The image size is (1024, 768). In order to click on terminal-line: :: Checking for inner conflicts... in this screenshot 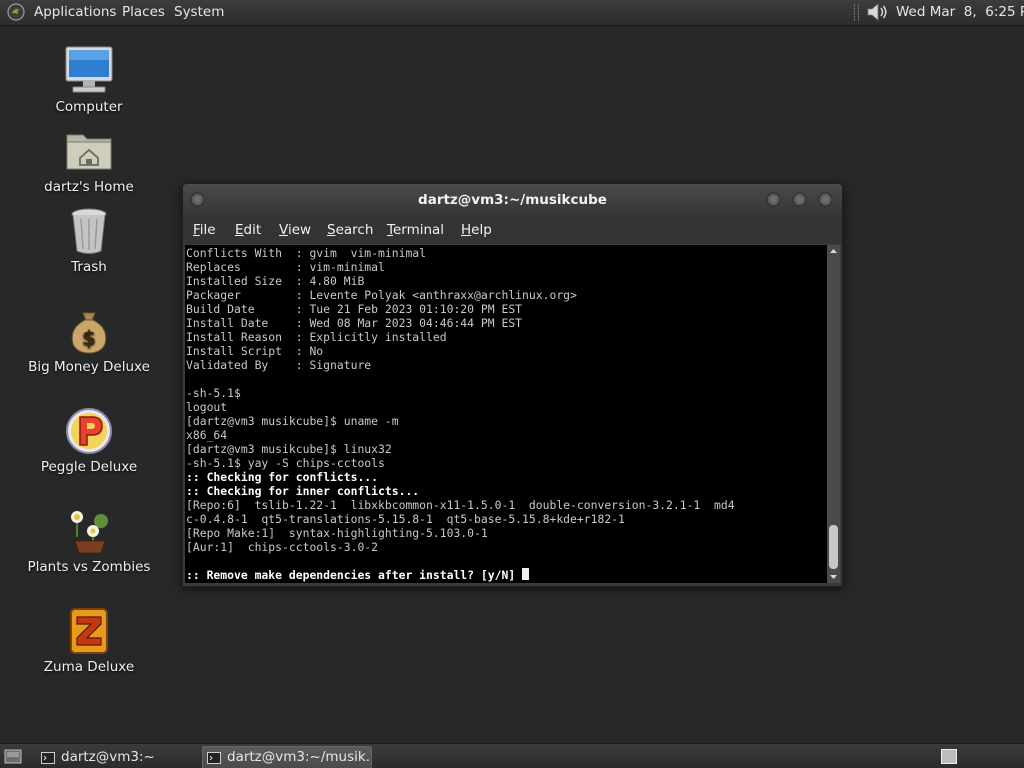, I will do `click(303, 491)`.